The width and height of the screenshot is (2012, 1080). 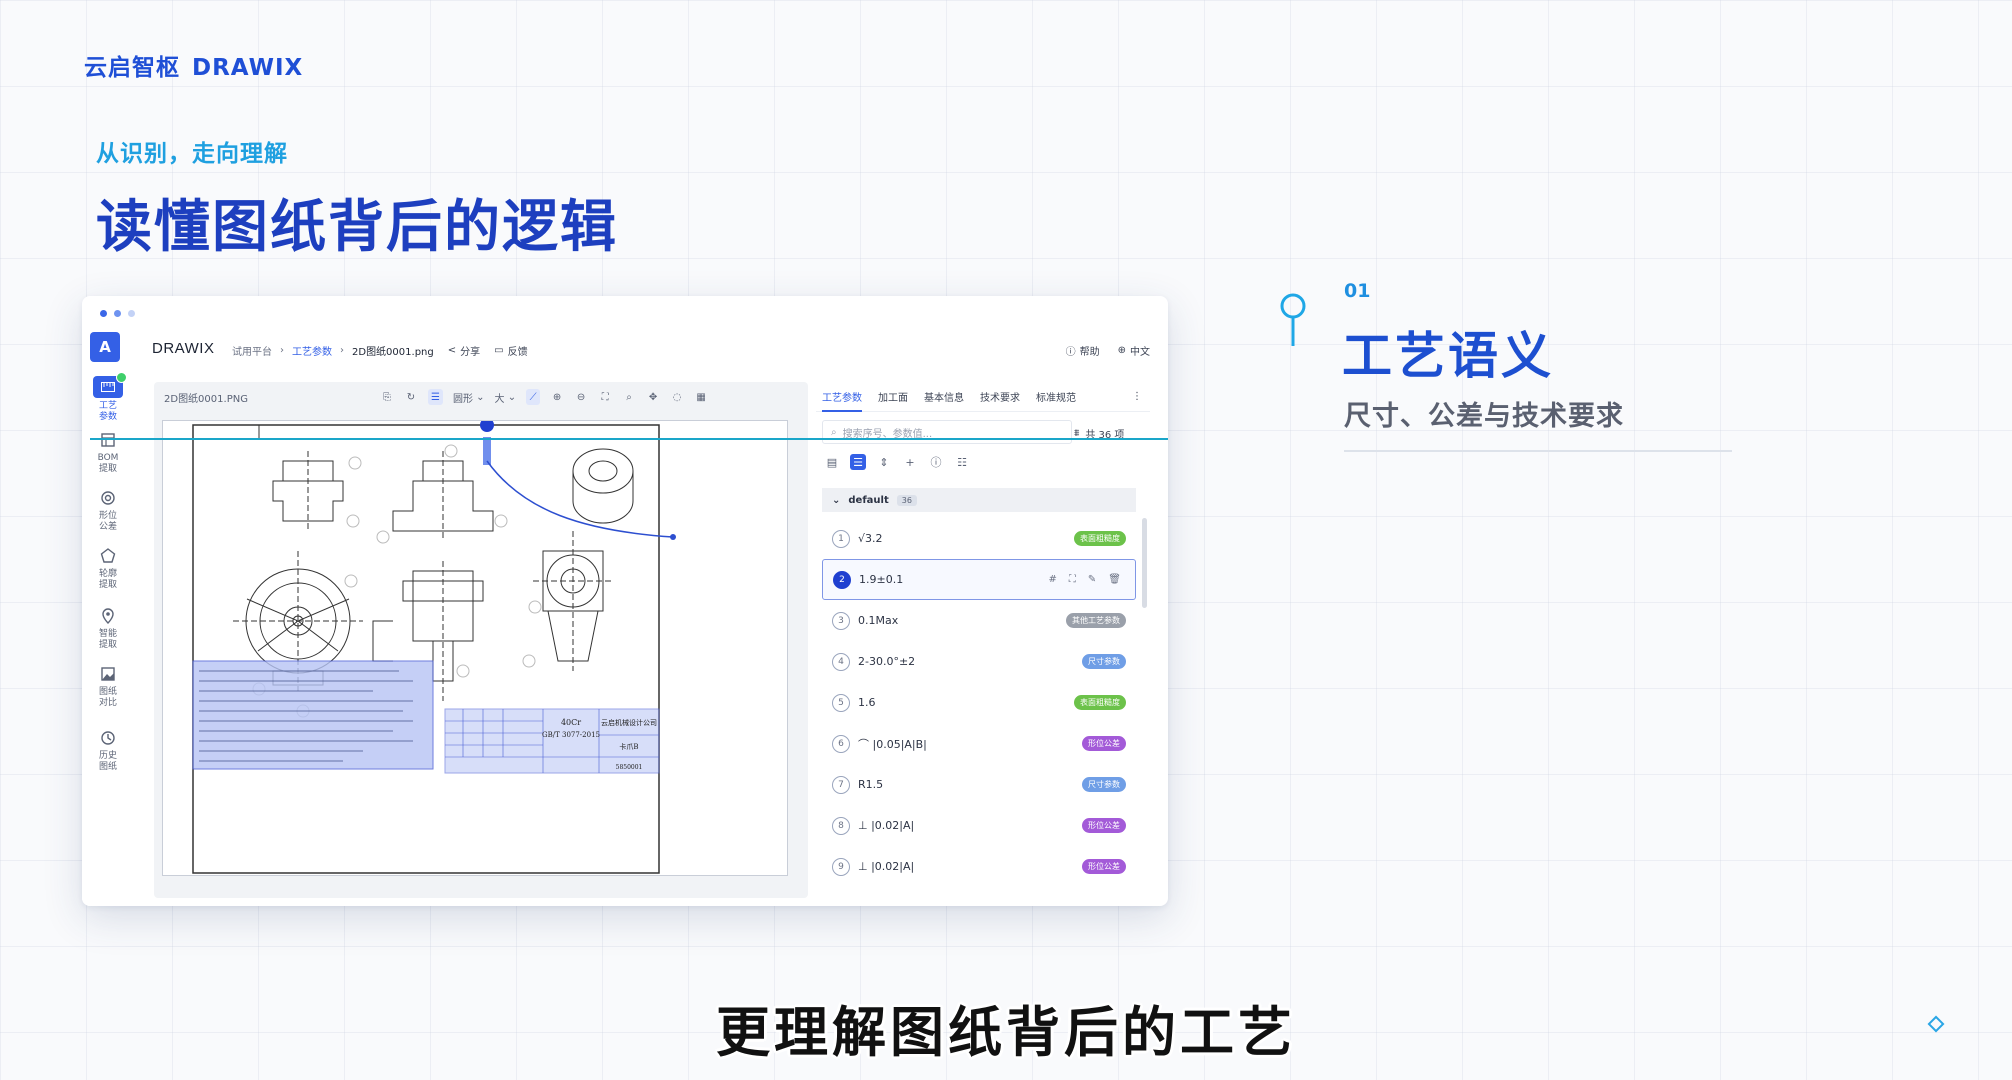 I want to click on item-tag: 表面粗糙度, so click(x=1100, y=538).